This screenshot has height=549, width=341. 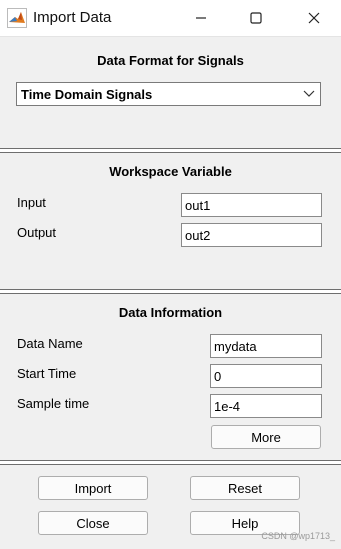 What do you see at coordinates (309, 93) in the screenshot?
I see `chevron-down-icon` at bounding box center [309, 93].